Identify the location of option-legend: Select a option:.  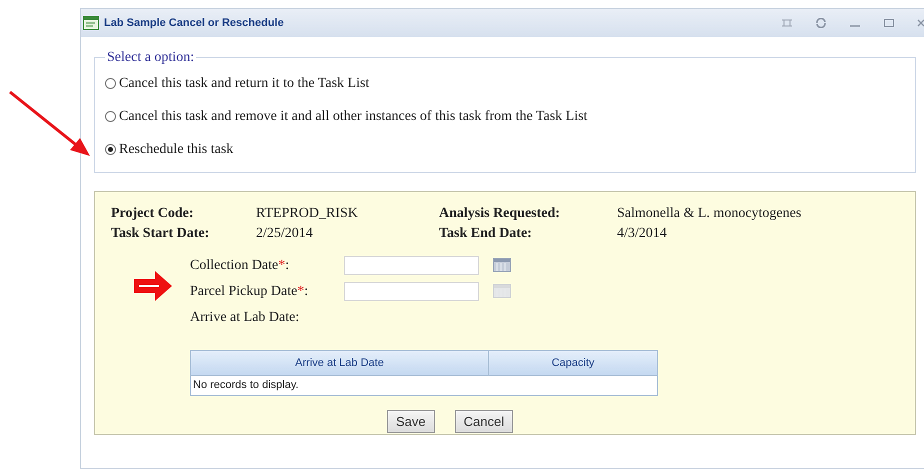
(150, 57).